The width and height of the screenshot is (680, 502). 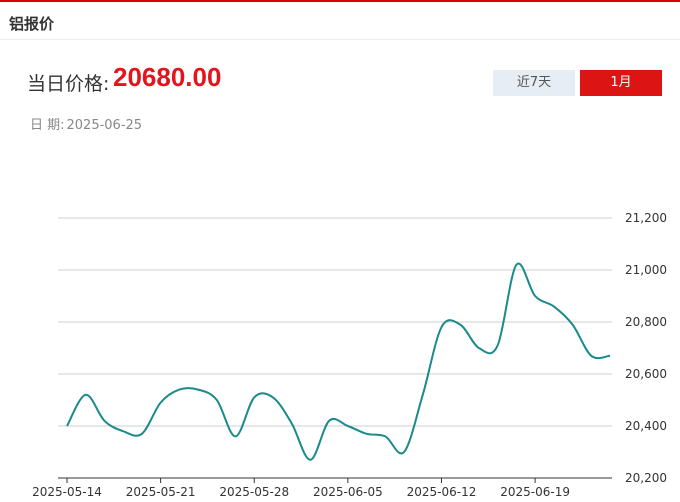 I want to click on y-tick-label: 20,600, so click(x=646, y=374).